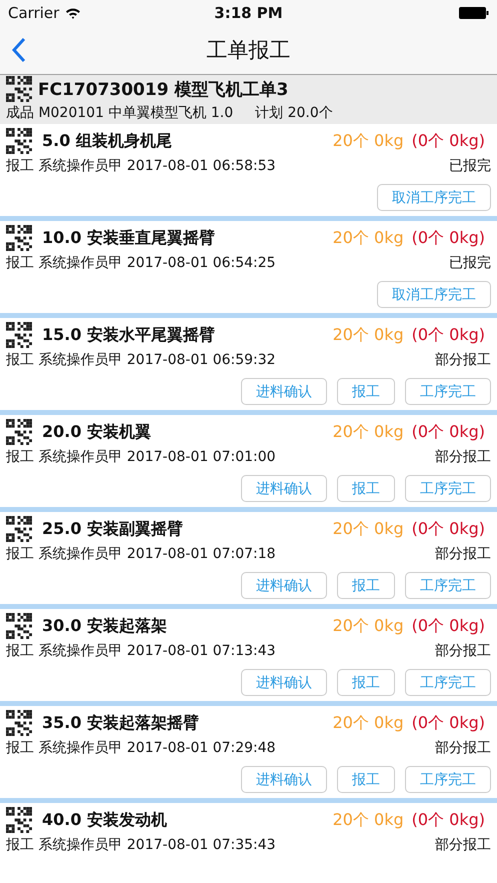  What do you see at coordinates (141, 360) in the screenshot?
I see `report-info: 报工 系统操作员甲 2017-08-01 06:59:32` at bounding box center [141, 360].